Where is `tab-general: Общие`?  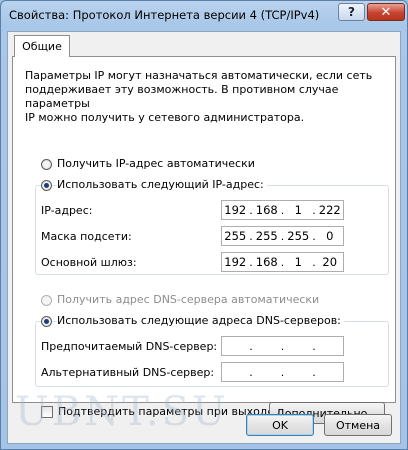 tab-general: Общие is located at coordinates (42, 46).